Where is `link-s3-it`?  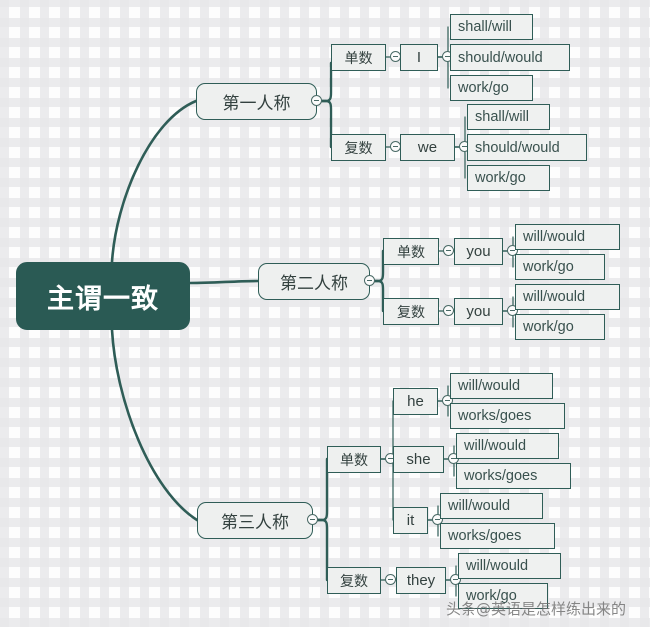
link-s3-it is located at coordinates (387, 489).